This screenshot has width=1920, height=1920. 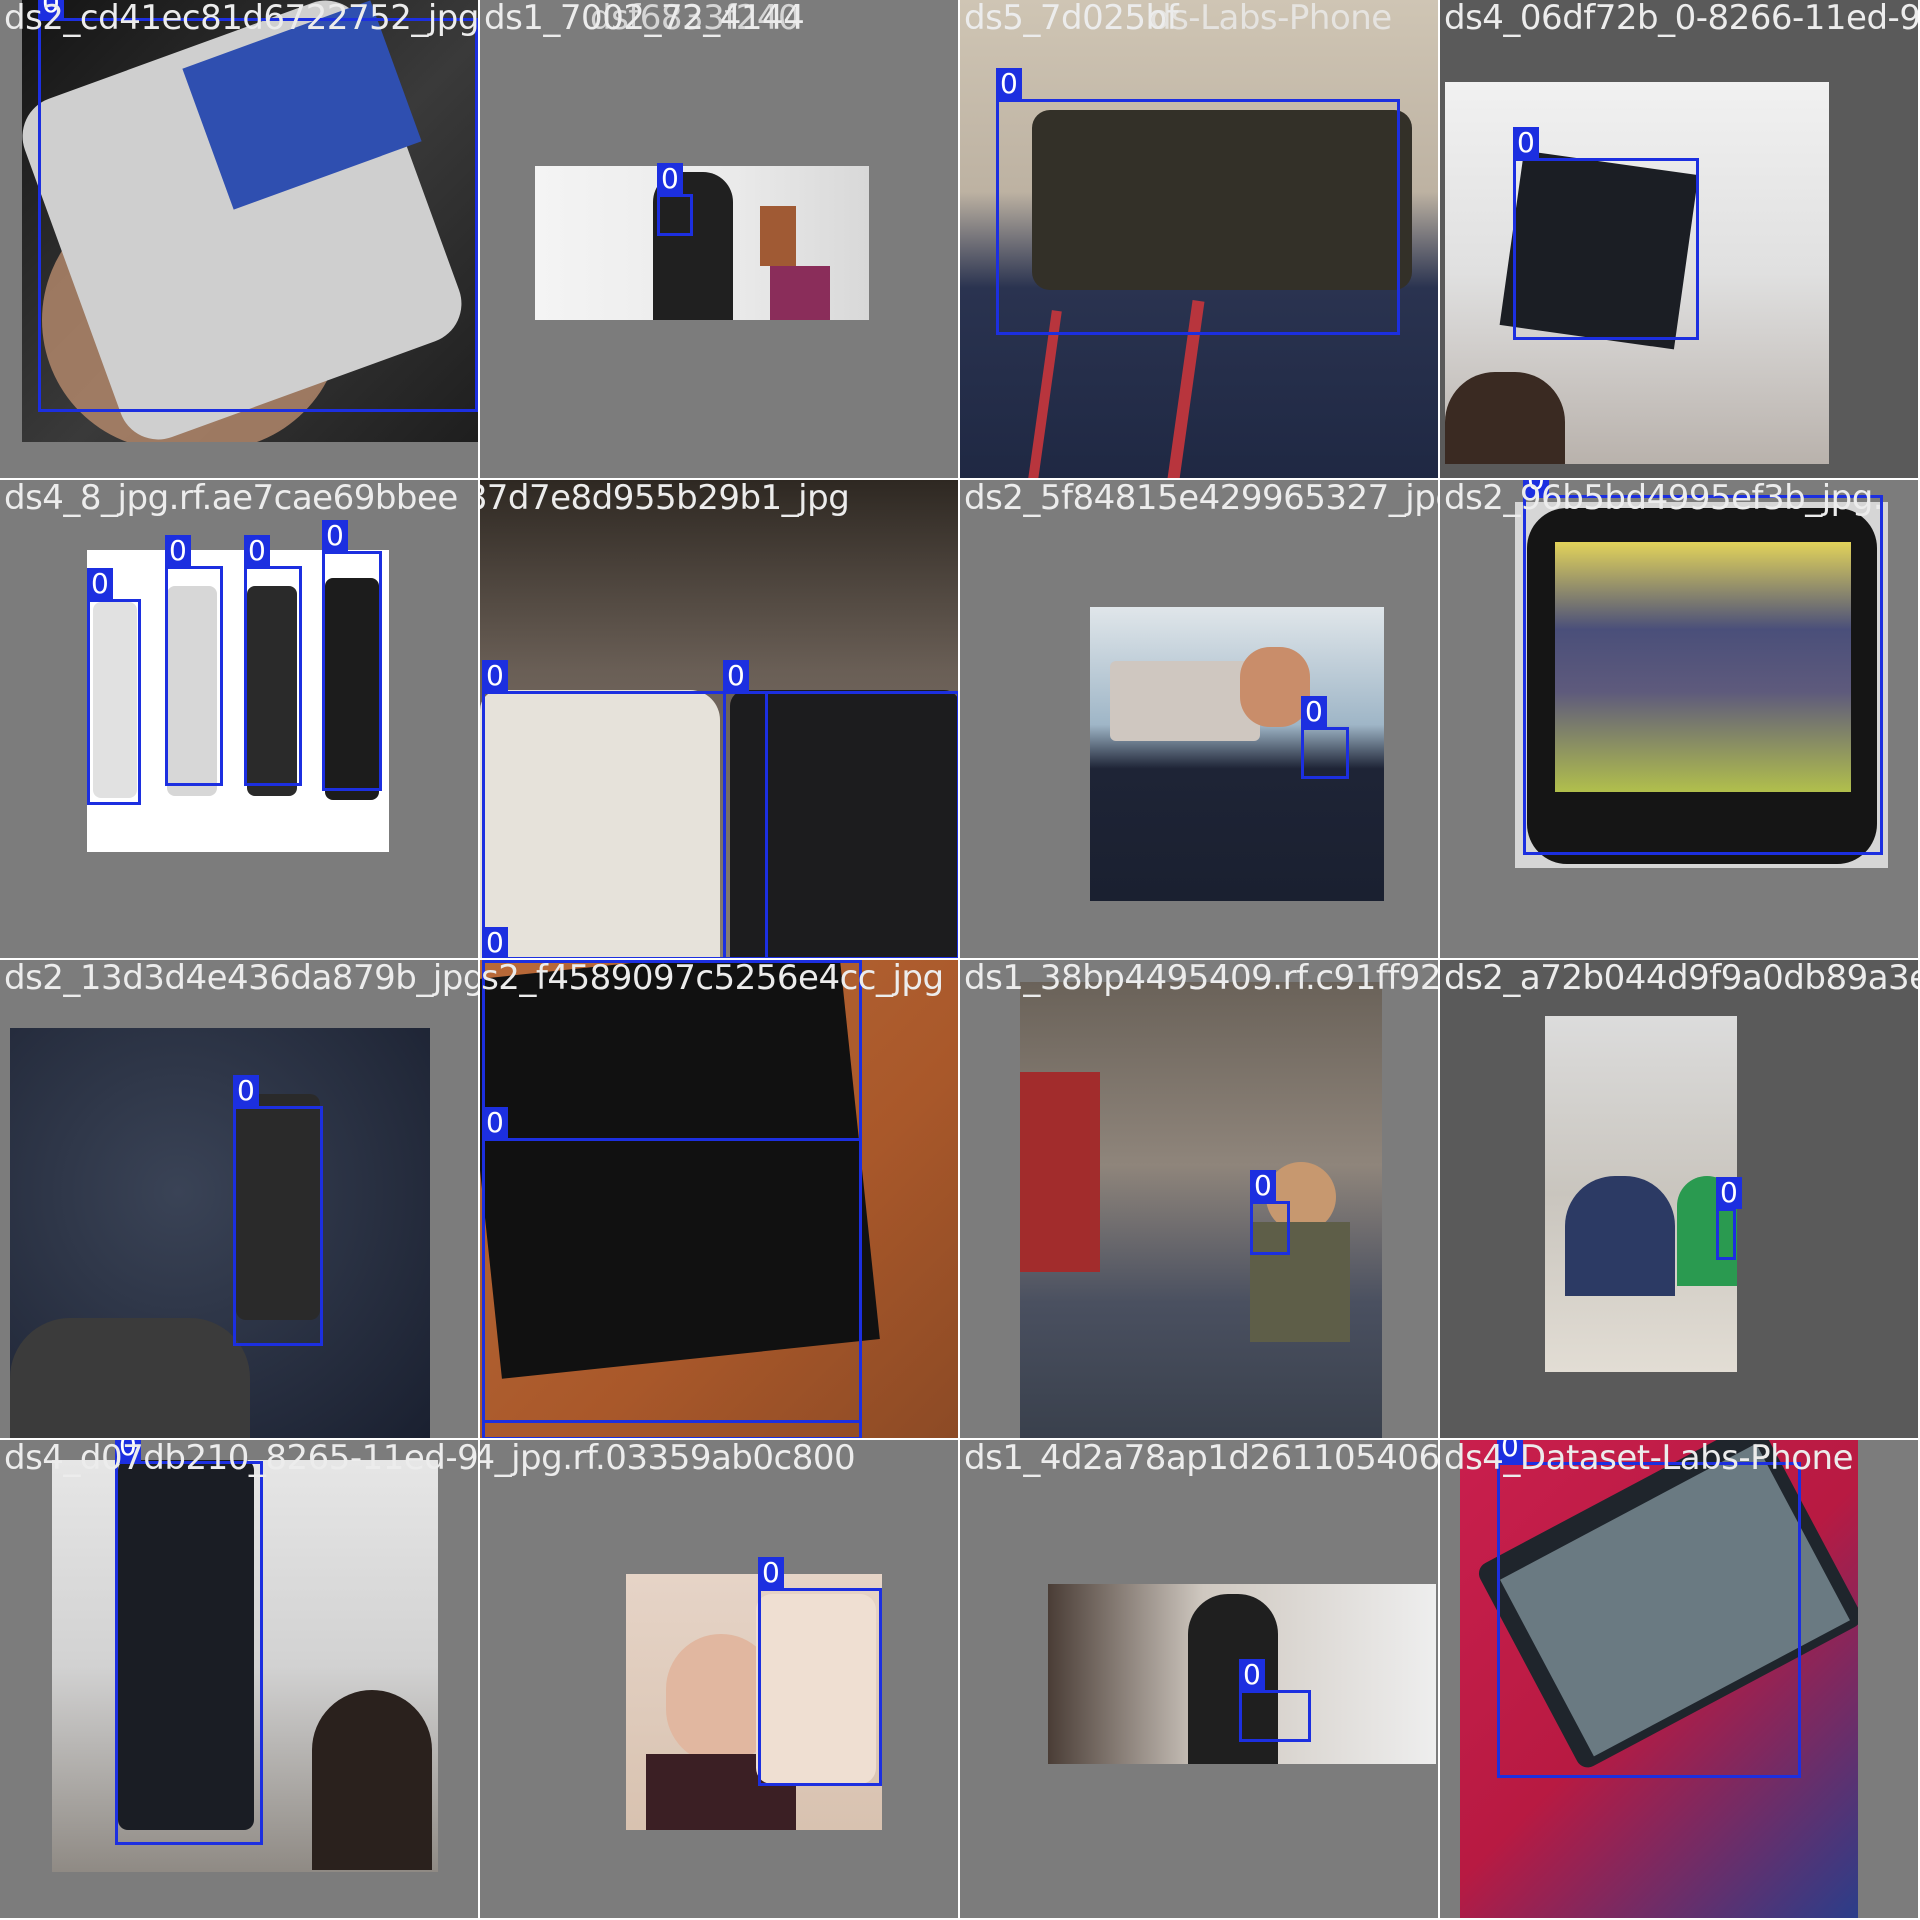 I want to click on image-filename: ds1_4d2a78ap1d2611054061170, so click(x=1202, y=1459).